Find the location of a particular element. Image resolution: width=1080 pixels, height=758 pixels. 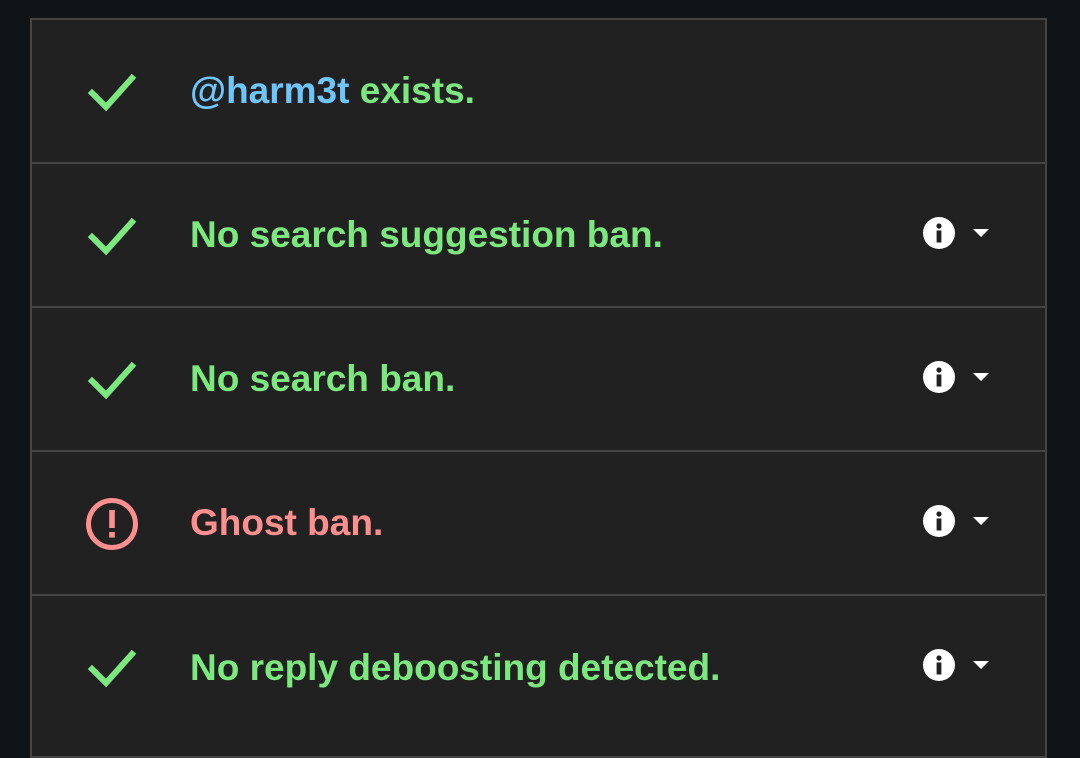

result-label: No search ban. is located at coordinates (323, 378).